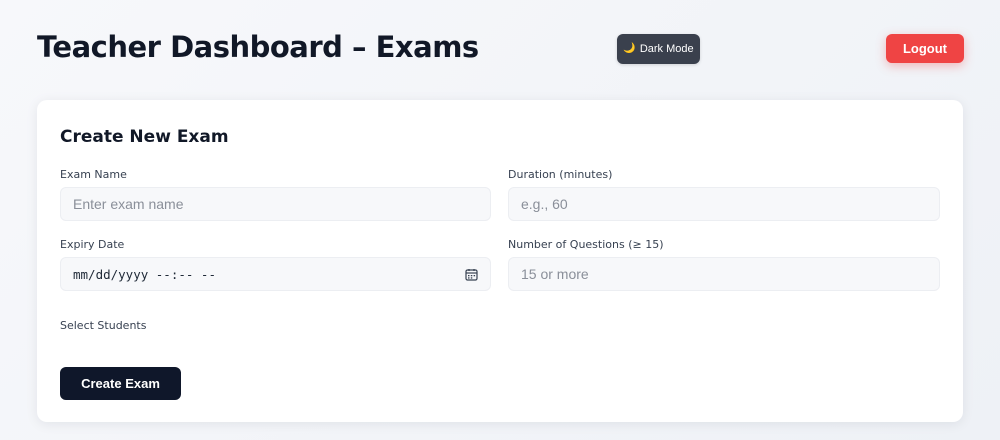 Image resolution: width=1000 pixels, height=440 pixels. Describe the element at coordinates (544, 204) in the screenshot. I see `duration-placeholder: e.g., 60` at that location.